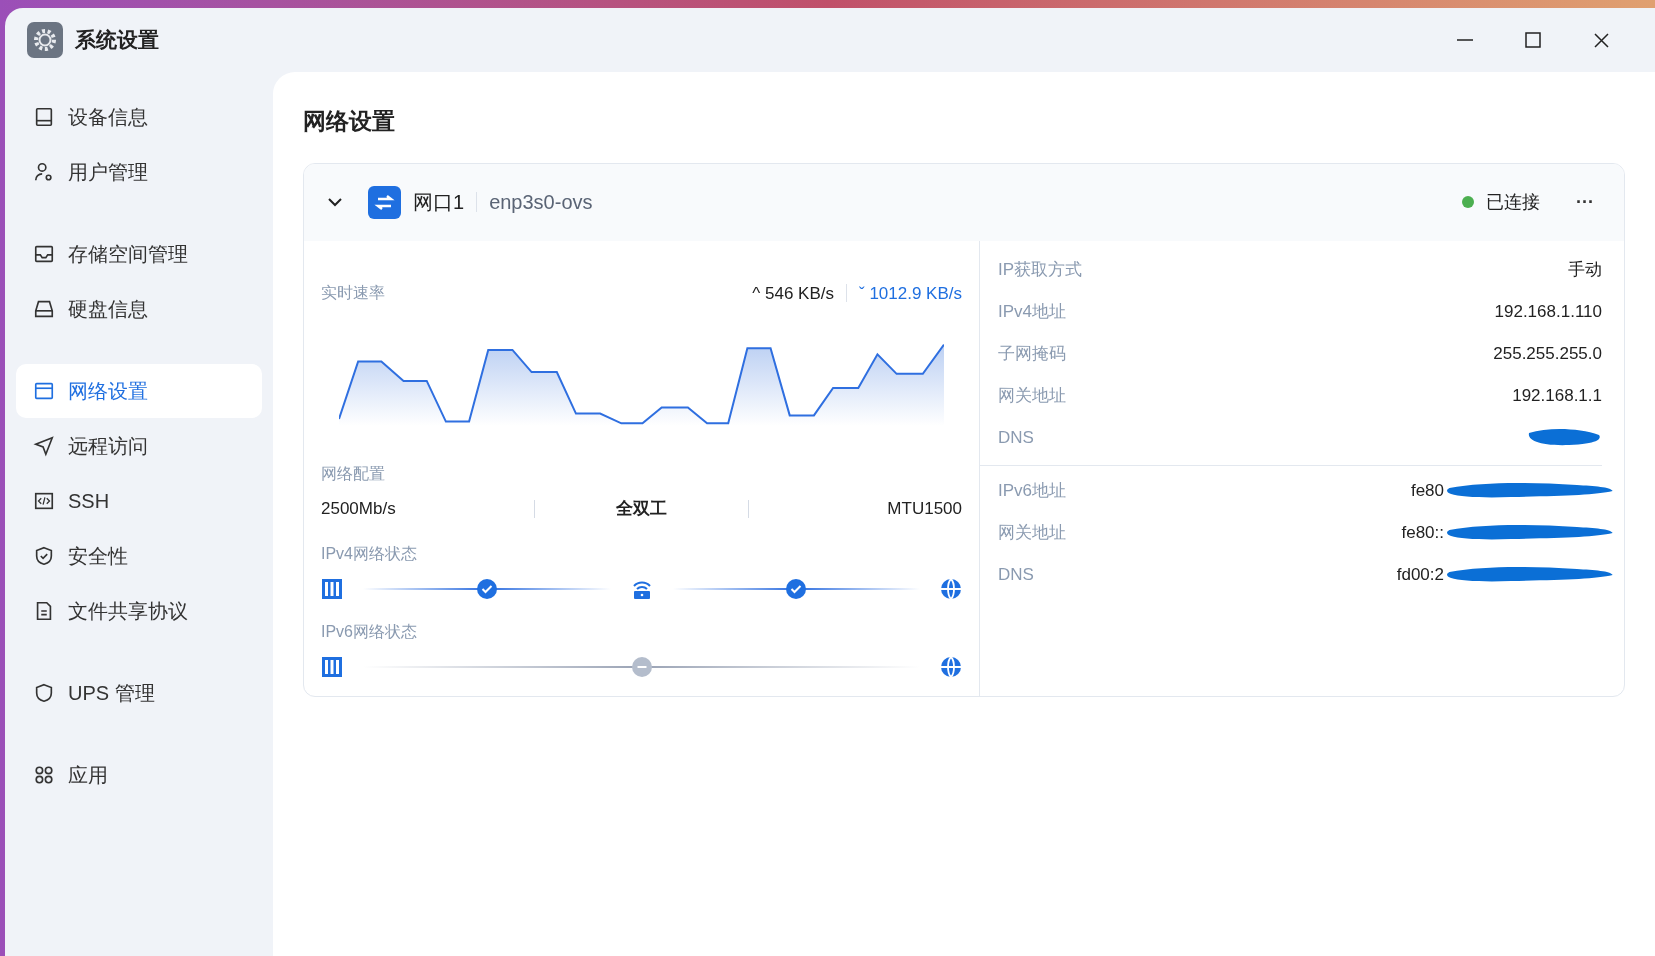 This screenshot has height=956, width=1655. What do you see at coordinates (1547, 353) in the screenshot?
I see `info-value: 255.255.255.0` at bounding box center [1547, 353].